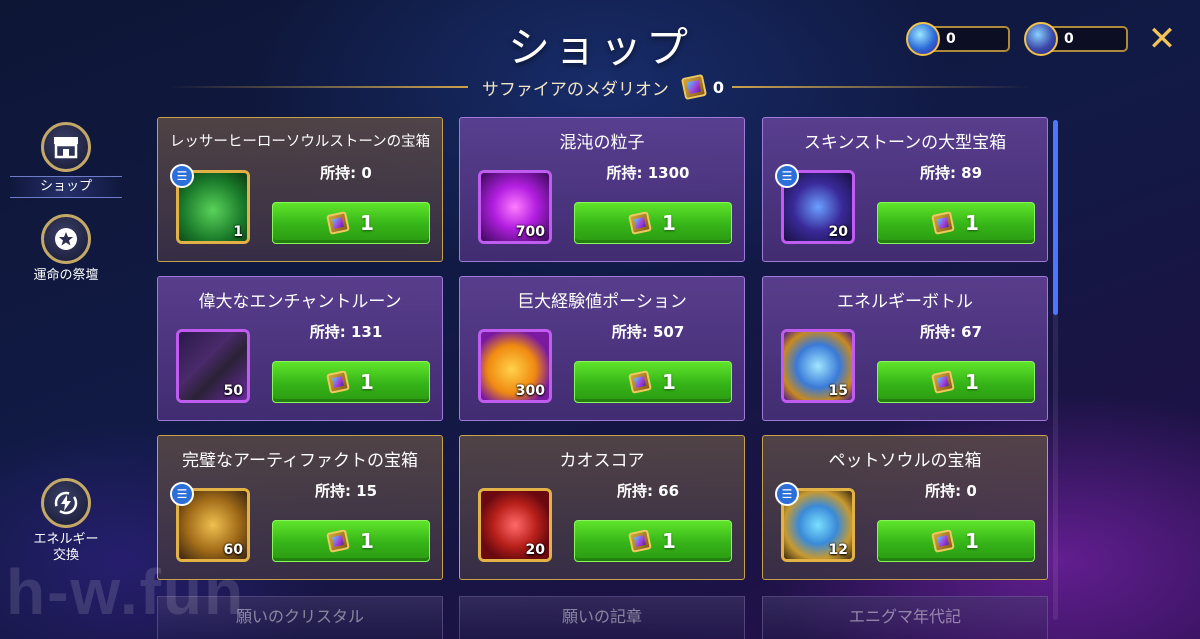 The height and width of the screenshot is (639, 1200). What do you see at coordinates (530, 391) in the screenshot?
I see `item-quantity: 300` at bounding box center [530, 391].